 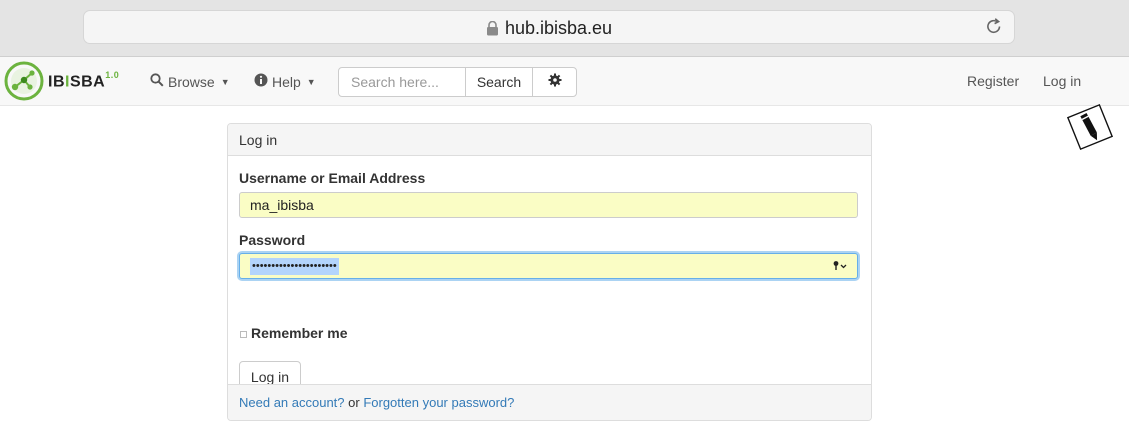 I want to click on key-dropdown-icon, so click(x=840, y=267).